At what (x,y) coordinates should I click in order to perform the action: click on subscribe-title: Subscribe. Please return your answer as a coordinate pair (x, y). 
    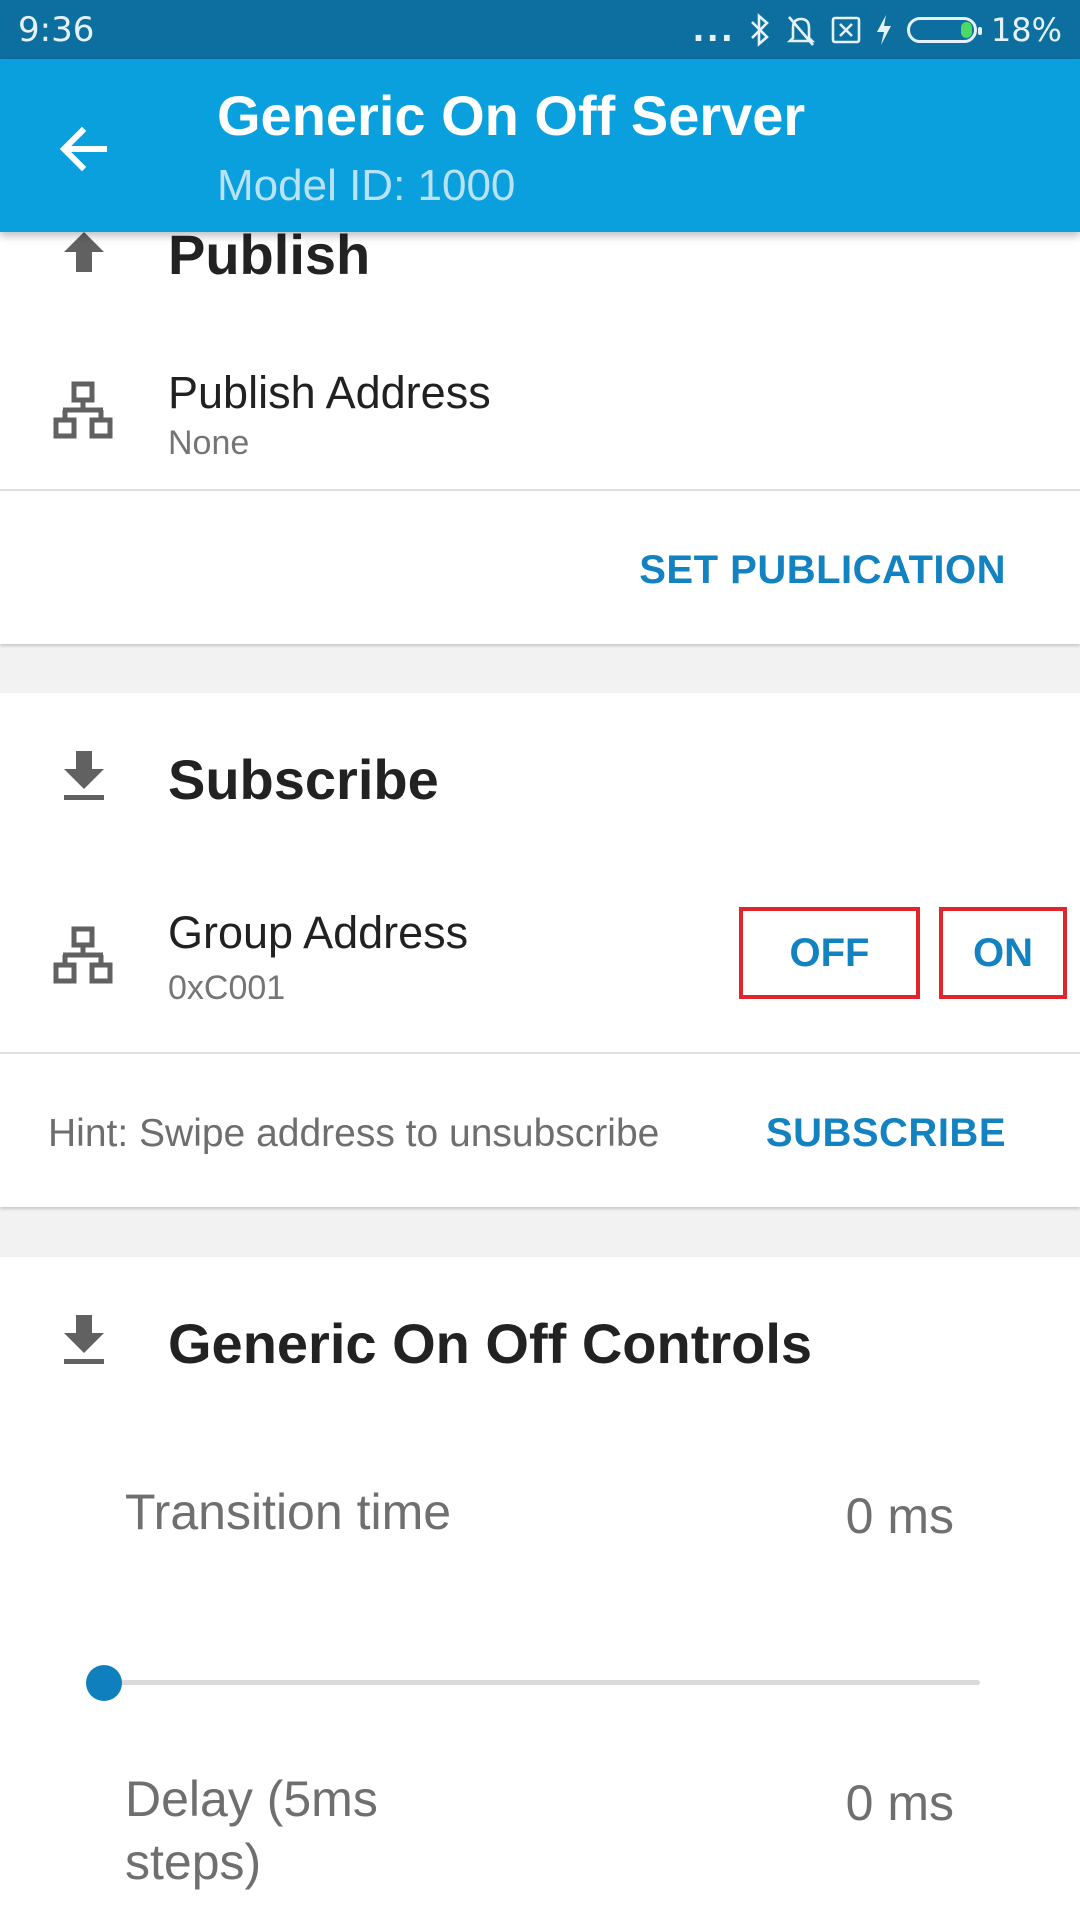
    Looking at the image, I should click on (303, 779).